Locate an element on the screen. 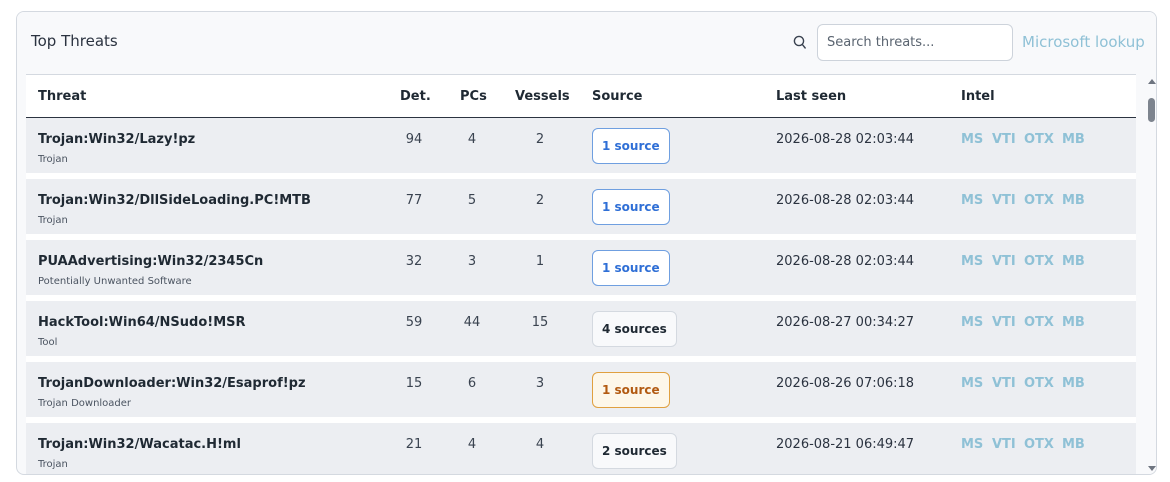 Image resolution: width=1170 pixels, height=482 pixels. detections-count: 21 is located at coordinates (414, 444).